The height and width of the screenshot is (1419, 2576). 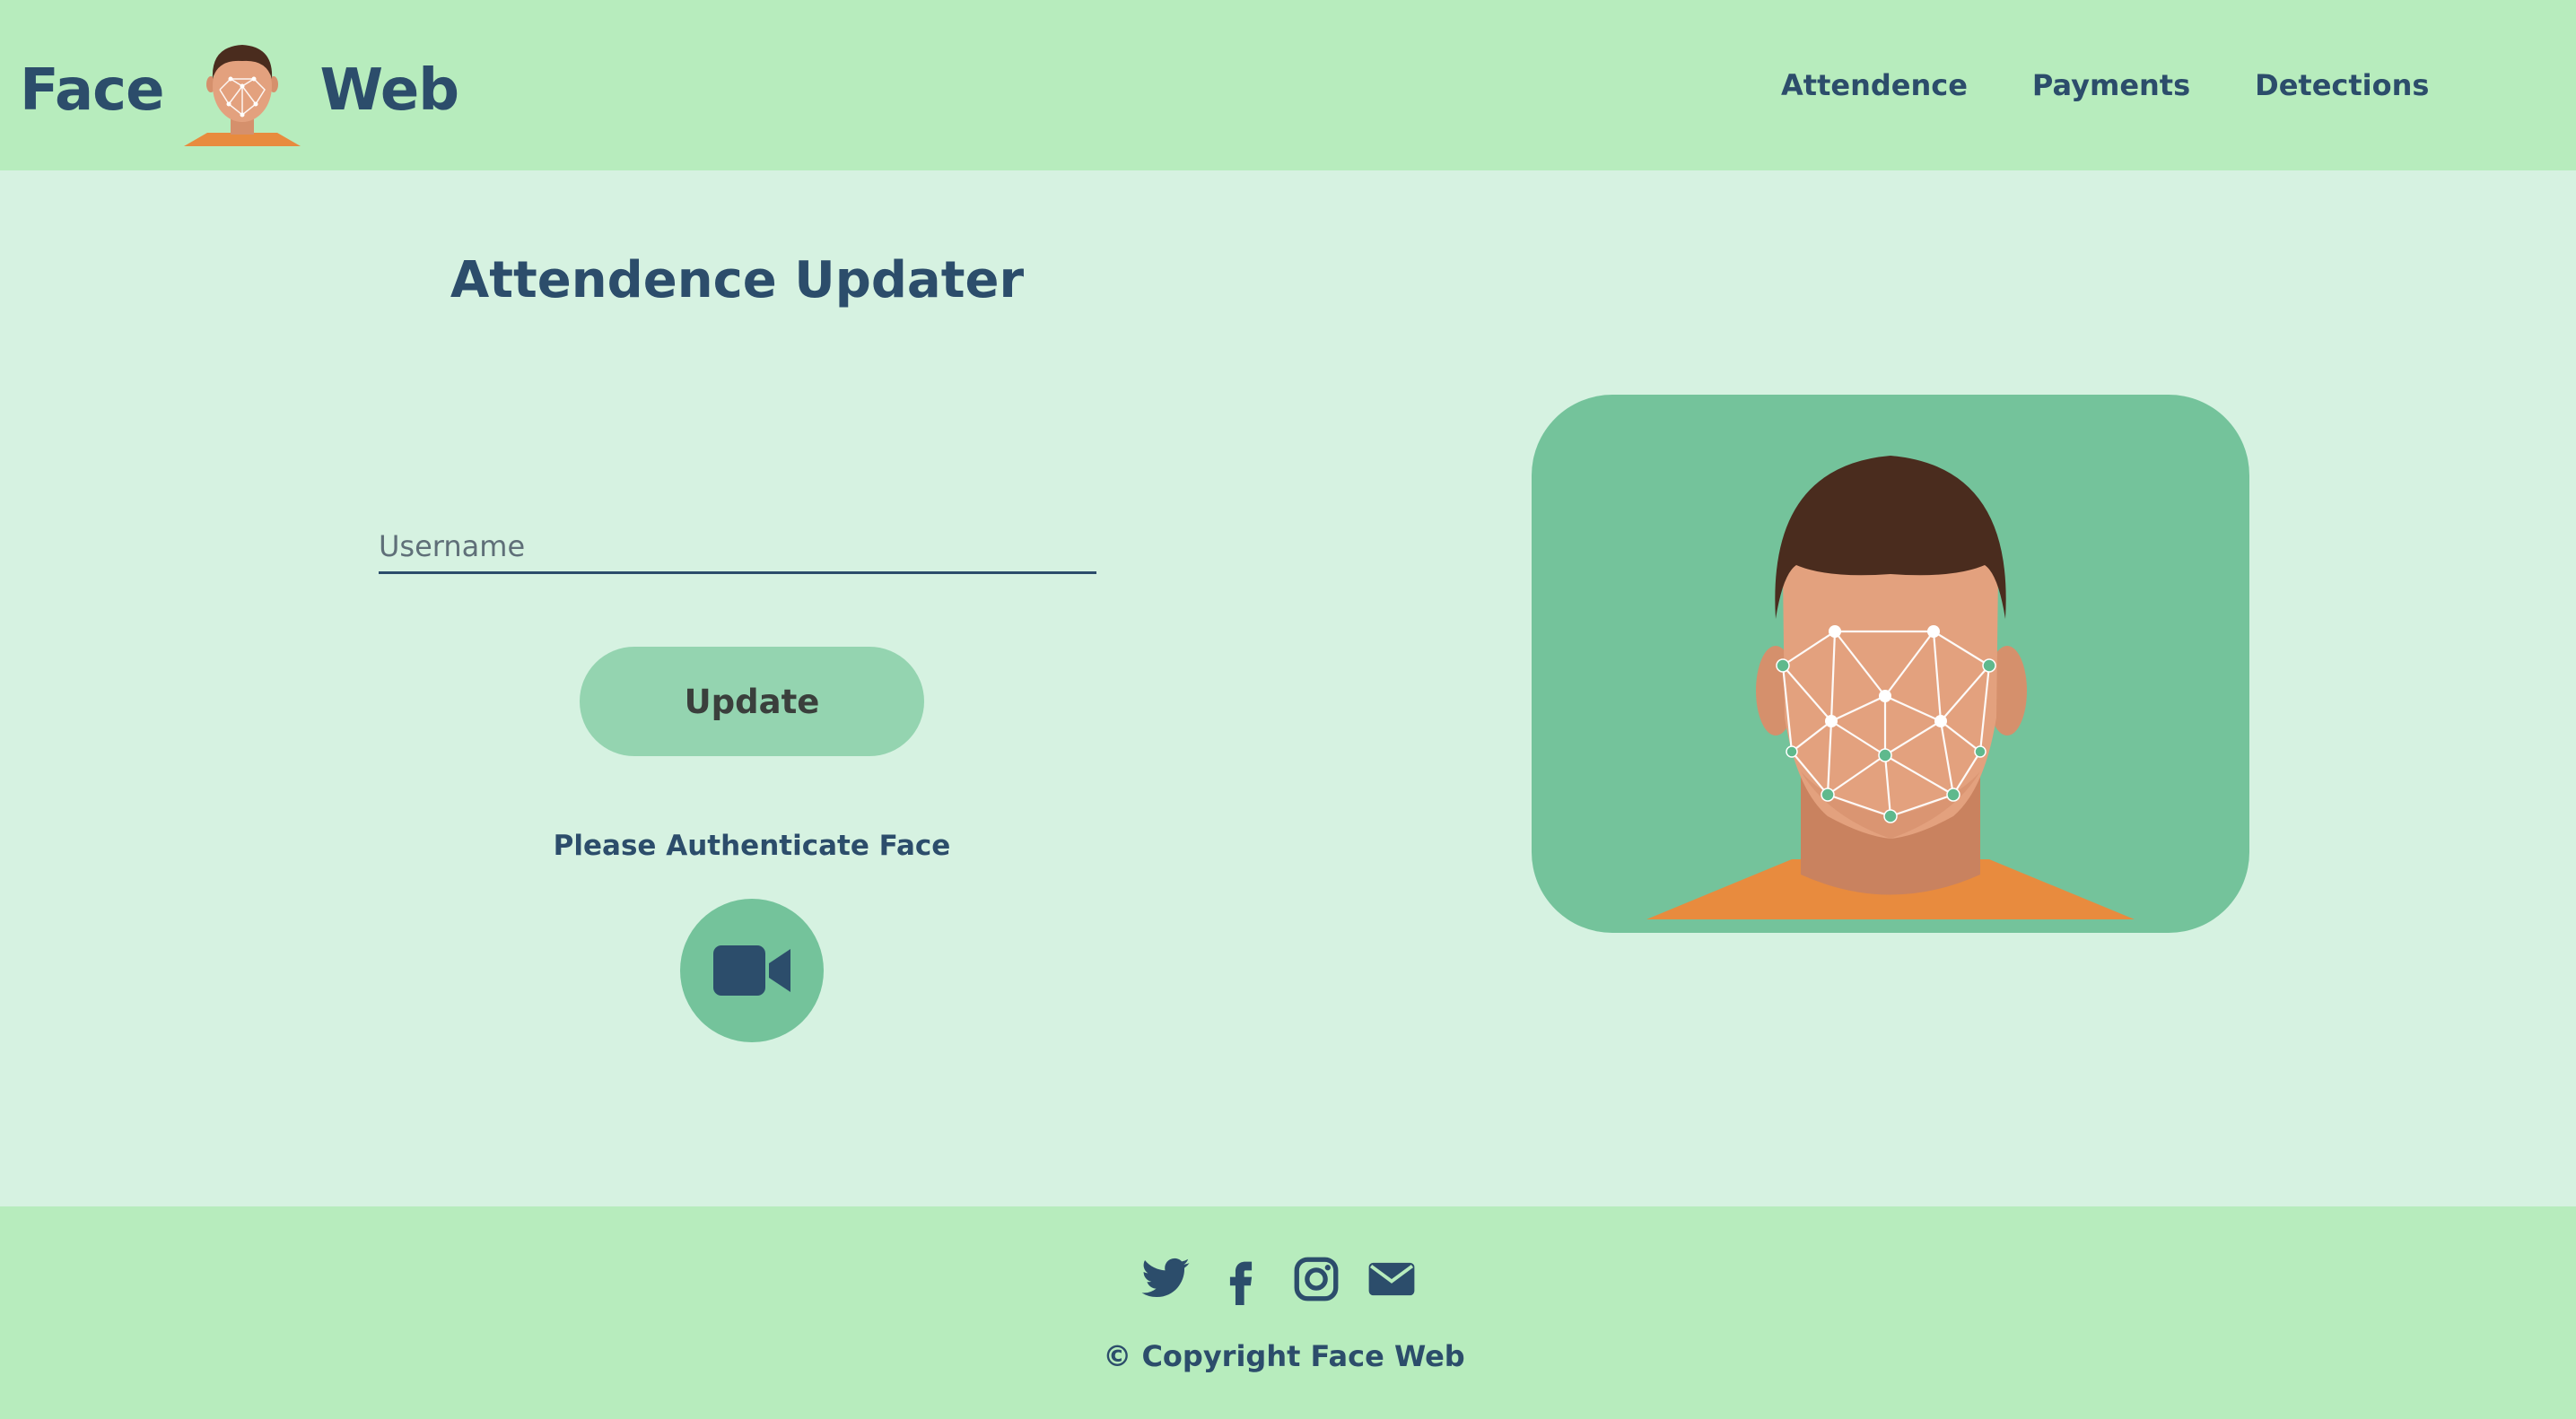 I want to click on authenticate-prompt: Please Authenticate Face, so click(x=752, y=846).